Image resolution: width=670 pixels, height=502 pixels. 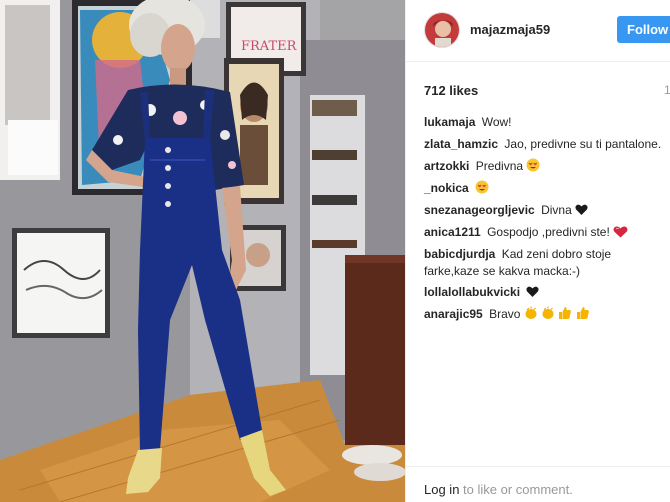 I want to click on comment-username: babicdjurdja, so click(x=459, y=254).